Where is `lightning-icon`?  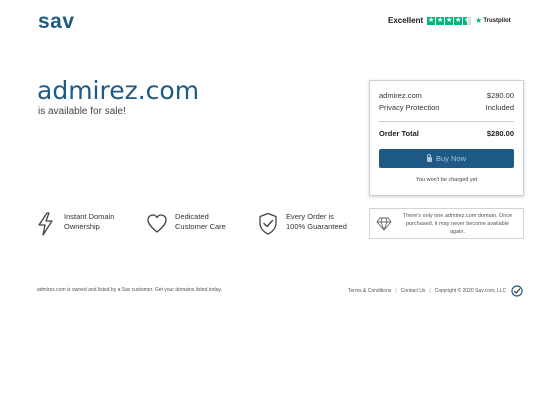 lightning-icon is located at coordinates (45, 224).